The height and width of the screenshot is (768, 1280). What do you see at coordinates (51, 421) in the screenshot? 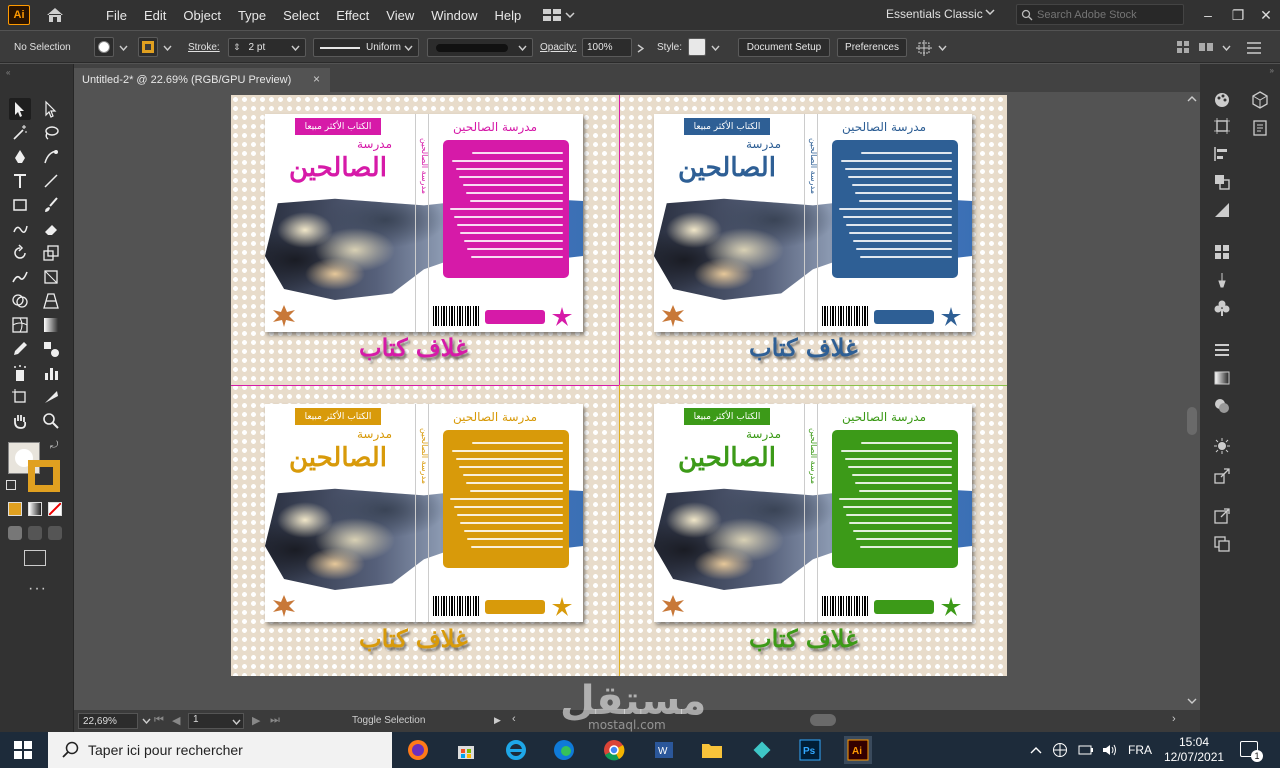
I see `zoom-tool` at bounding box center [51, 421].